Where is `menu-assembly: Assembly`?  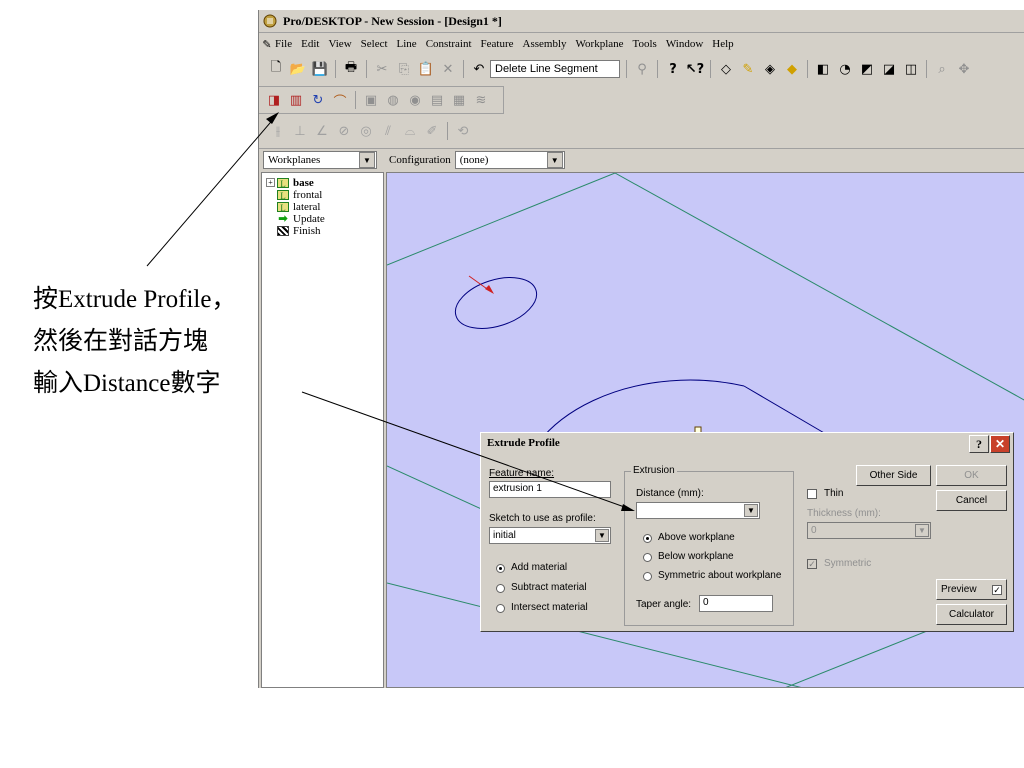 menu-assembly: Assembly is located at coordinates (545, 44).